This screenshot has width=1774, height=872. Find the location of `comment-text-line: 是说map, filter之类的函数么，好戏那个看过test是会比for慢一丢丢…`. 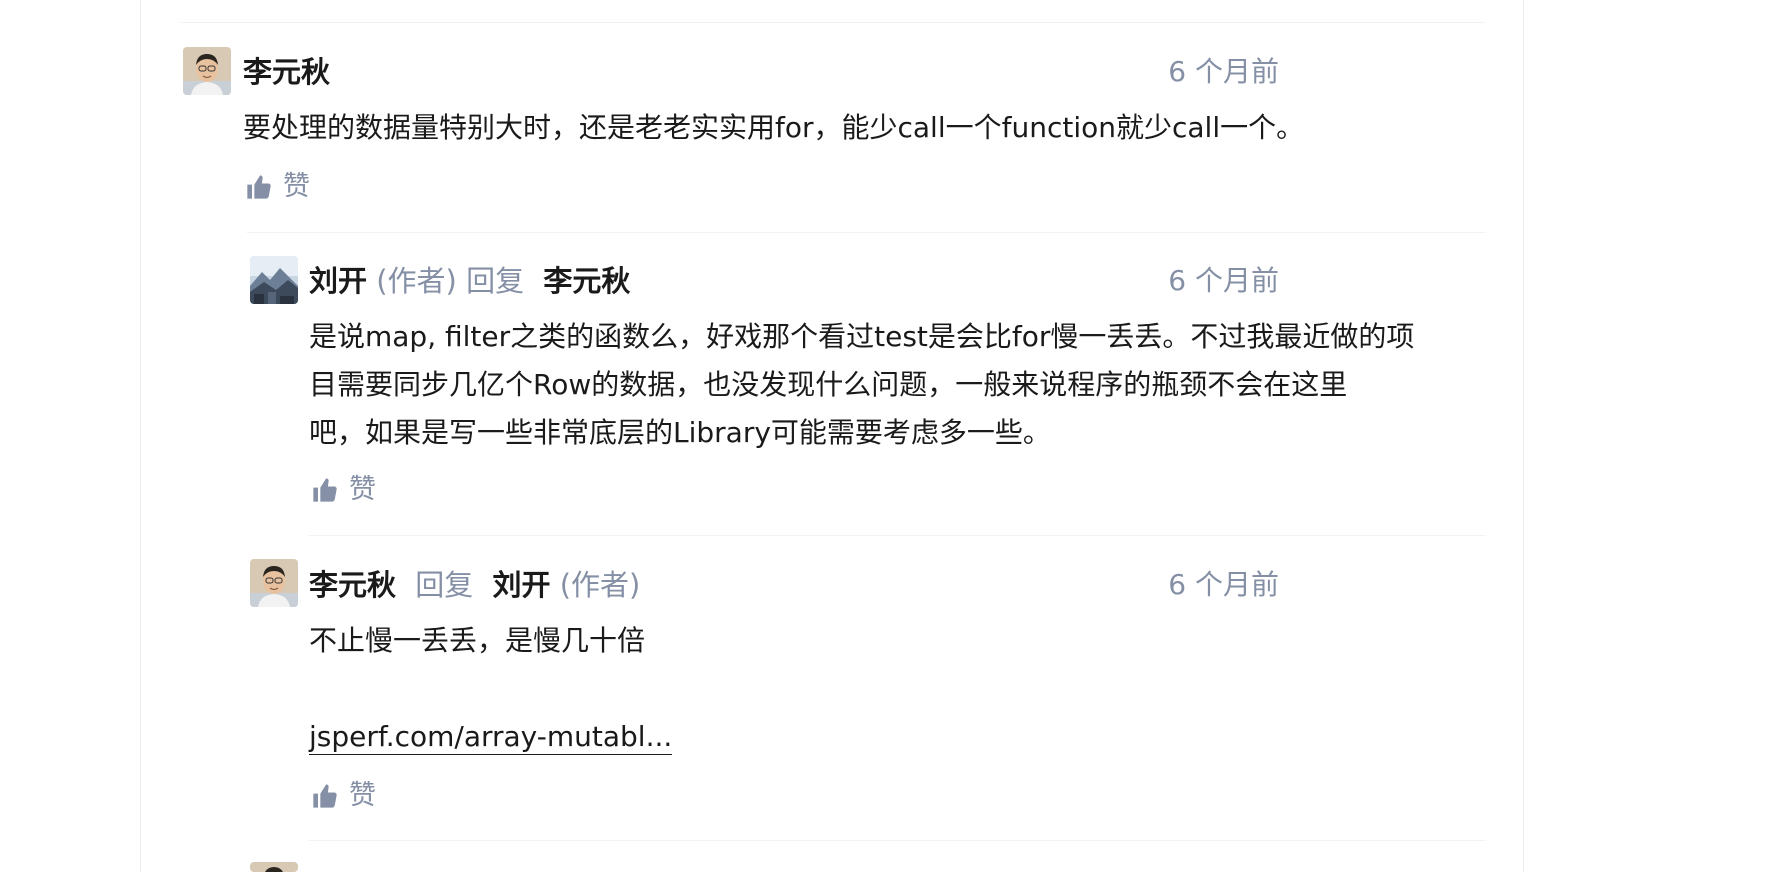

comment-text-line: 是说map, filter之类的函数么，好戏那个看过test是会比for慢一丢丢… is located at coordinates (862, 336).